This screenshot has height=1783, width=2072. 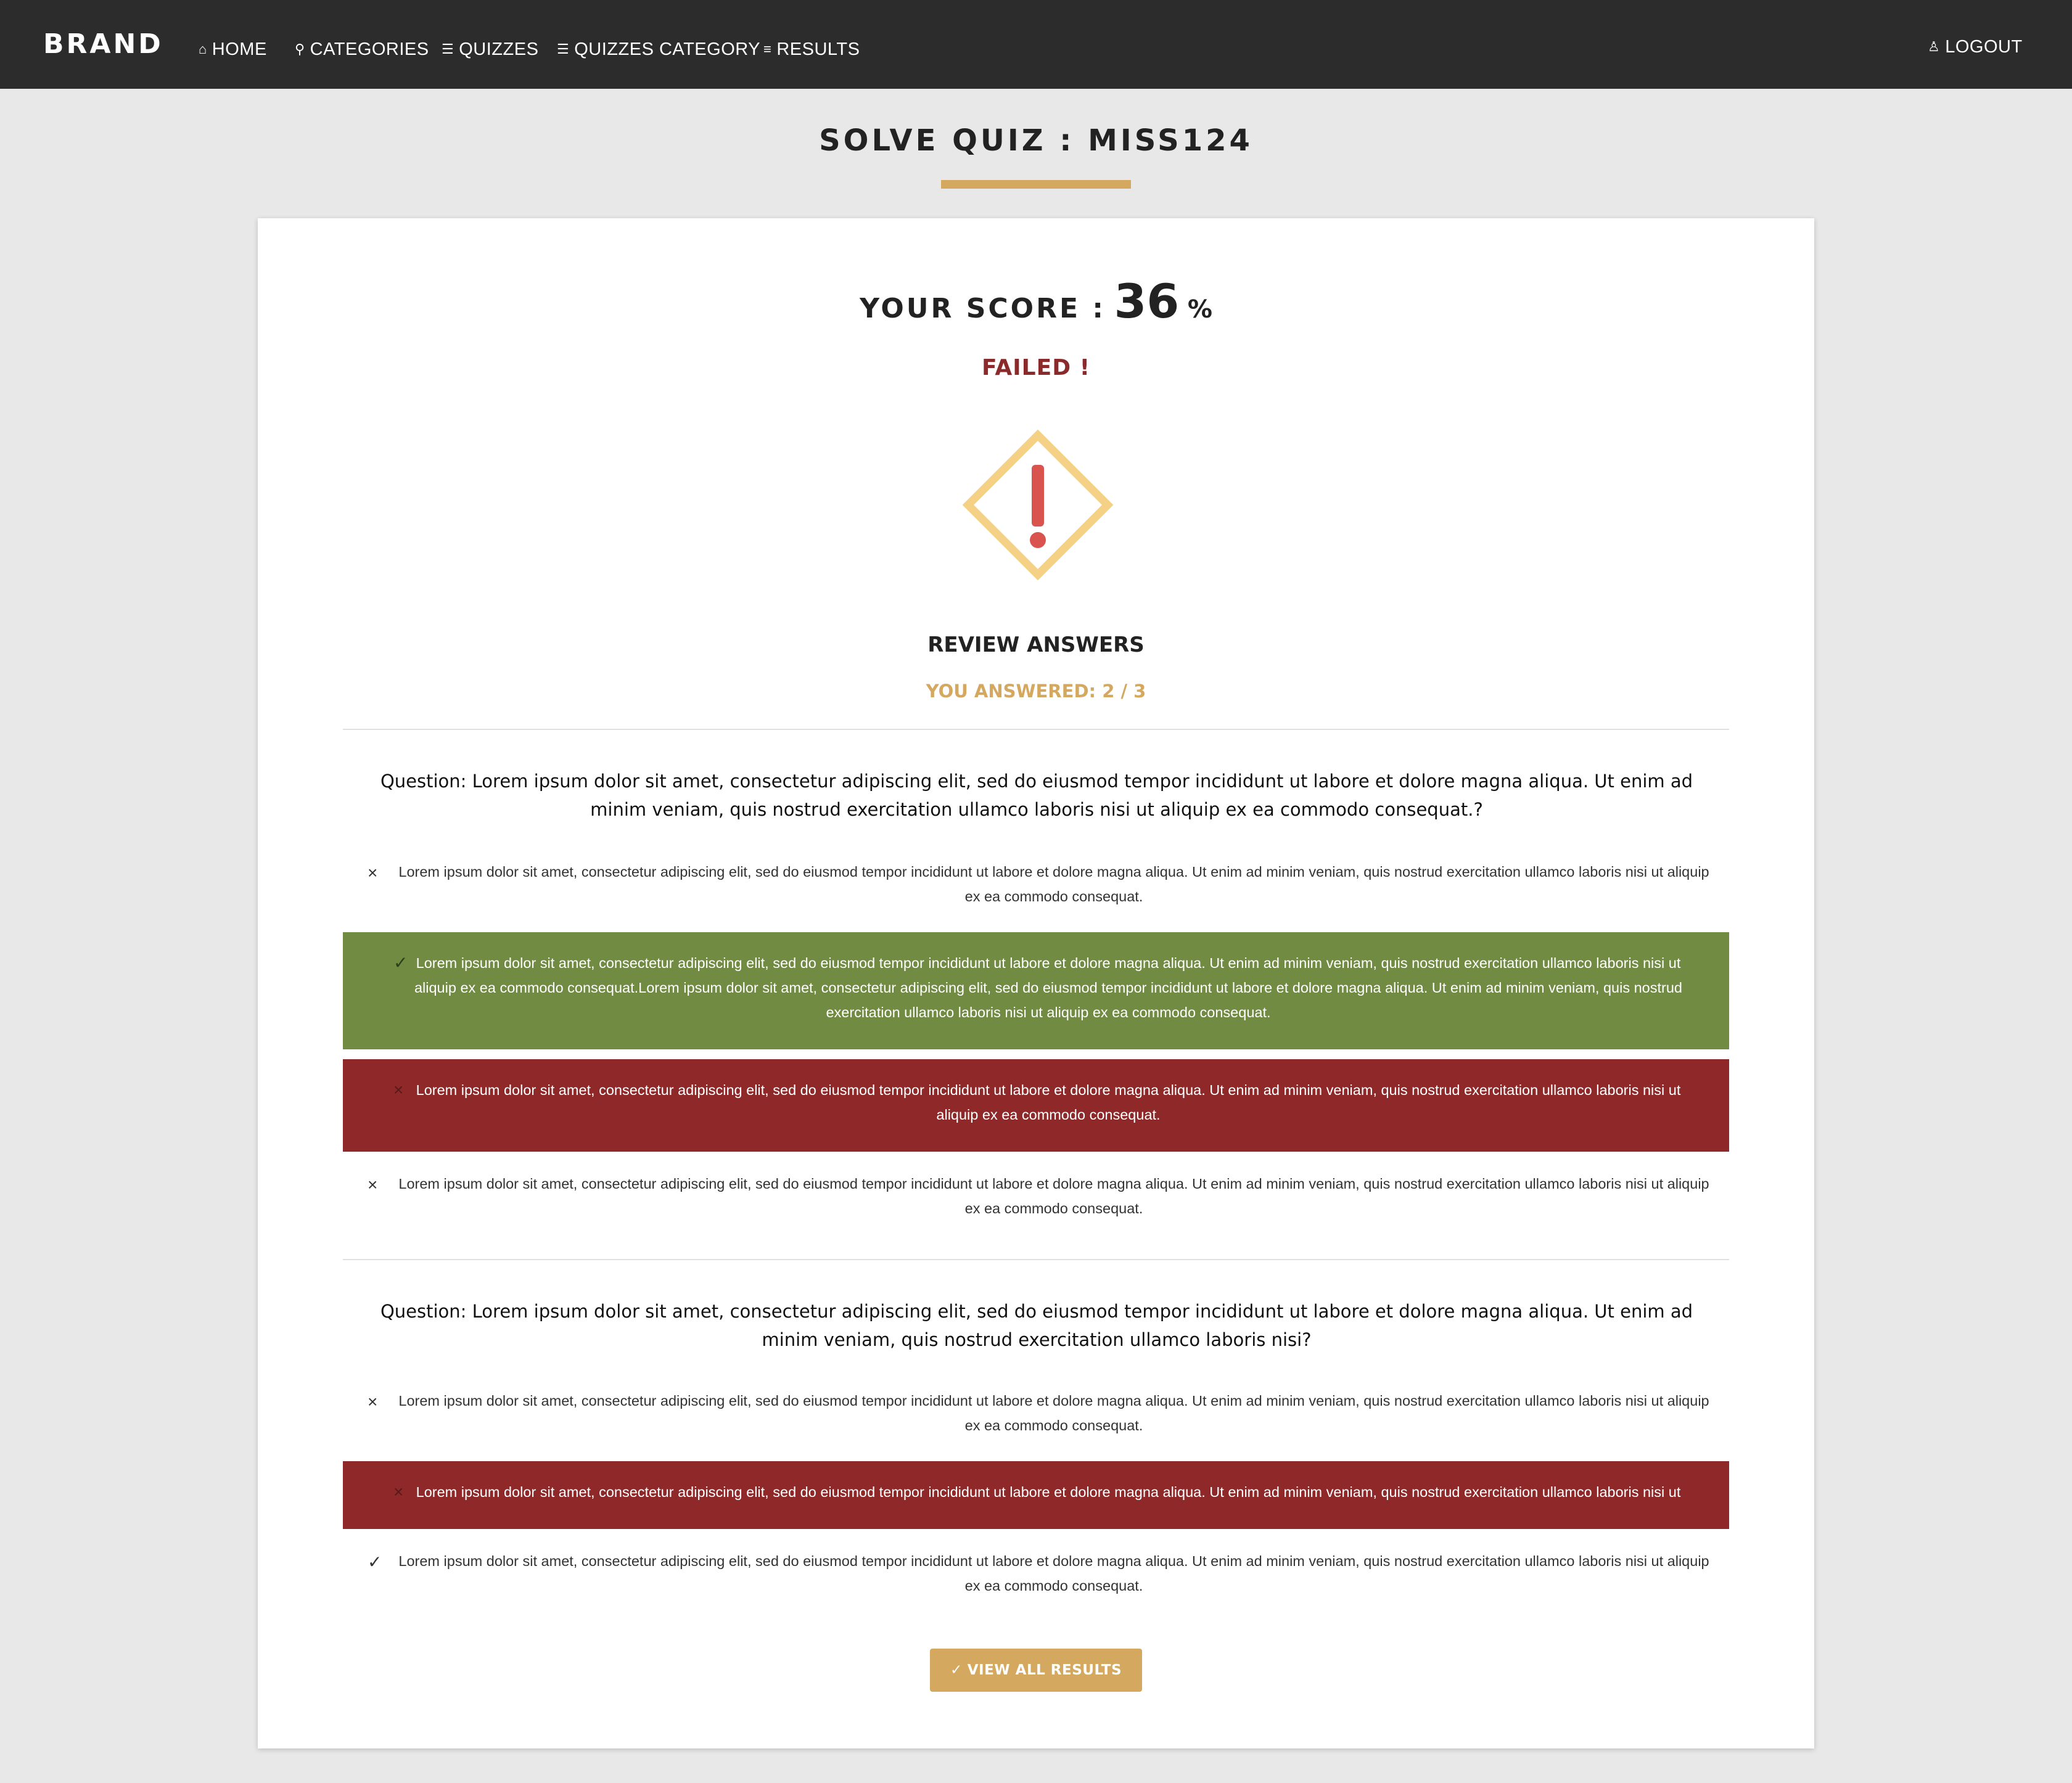 I want to click on answered-count: YOU ANSWERED: 2 / 3, so click(x=1036, y=692).